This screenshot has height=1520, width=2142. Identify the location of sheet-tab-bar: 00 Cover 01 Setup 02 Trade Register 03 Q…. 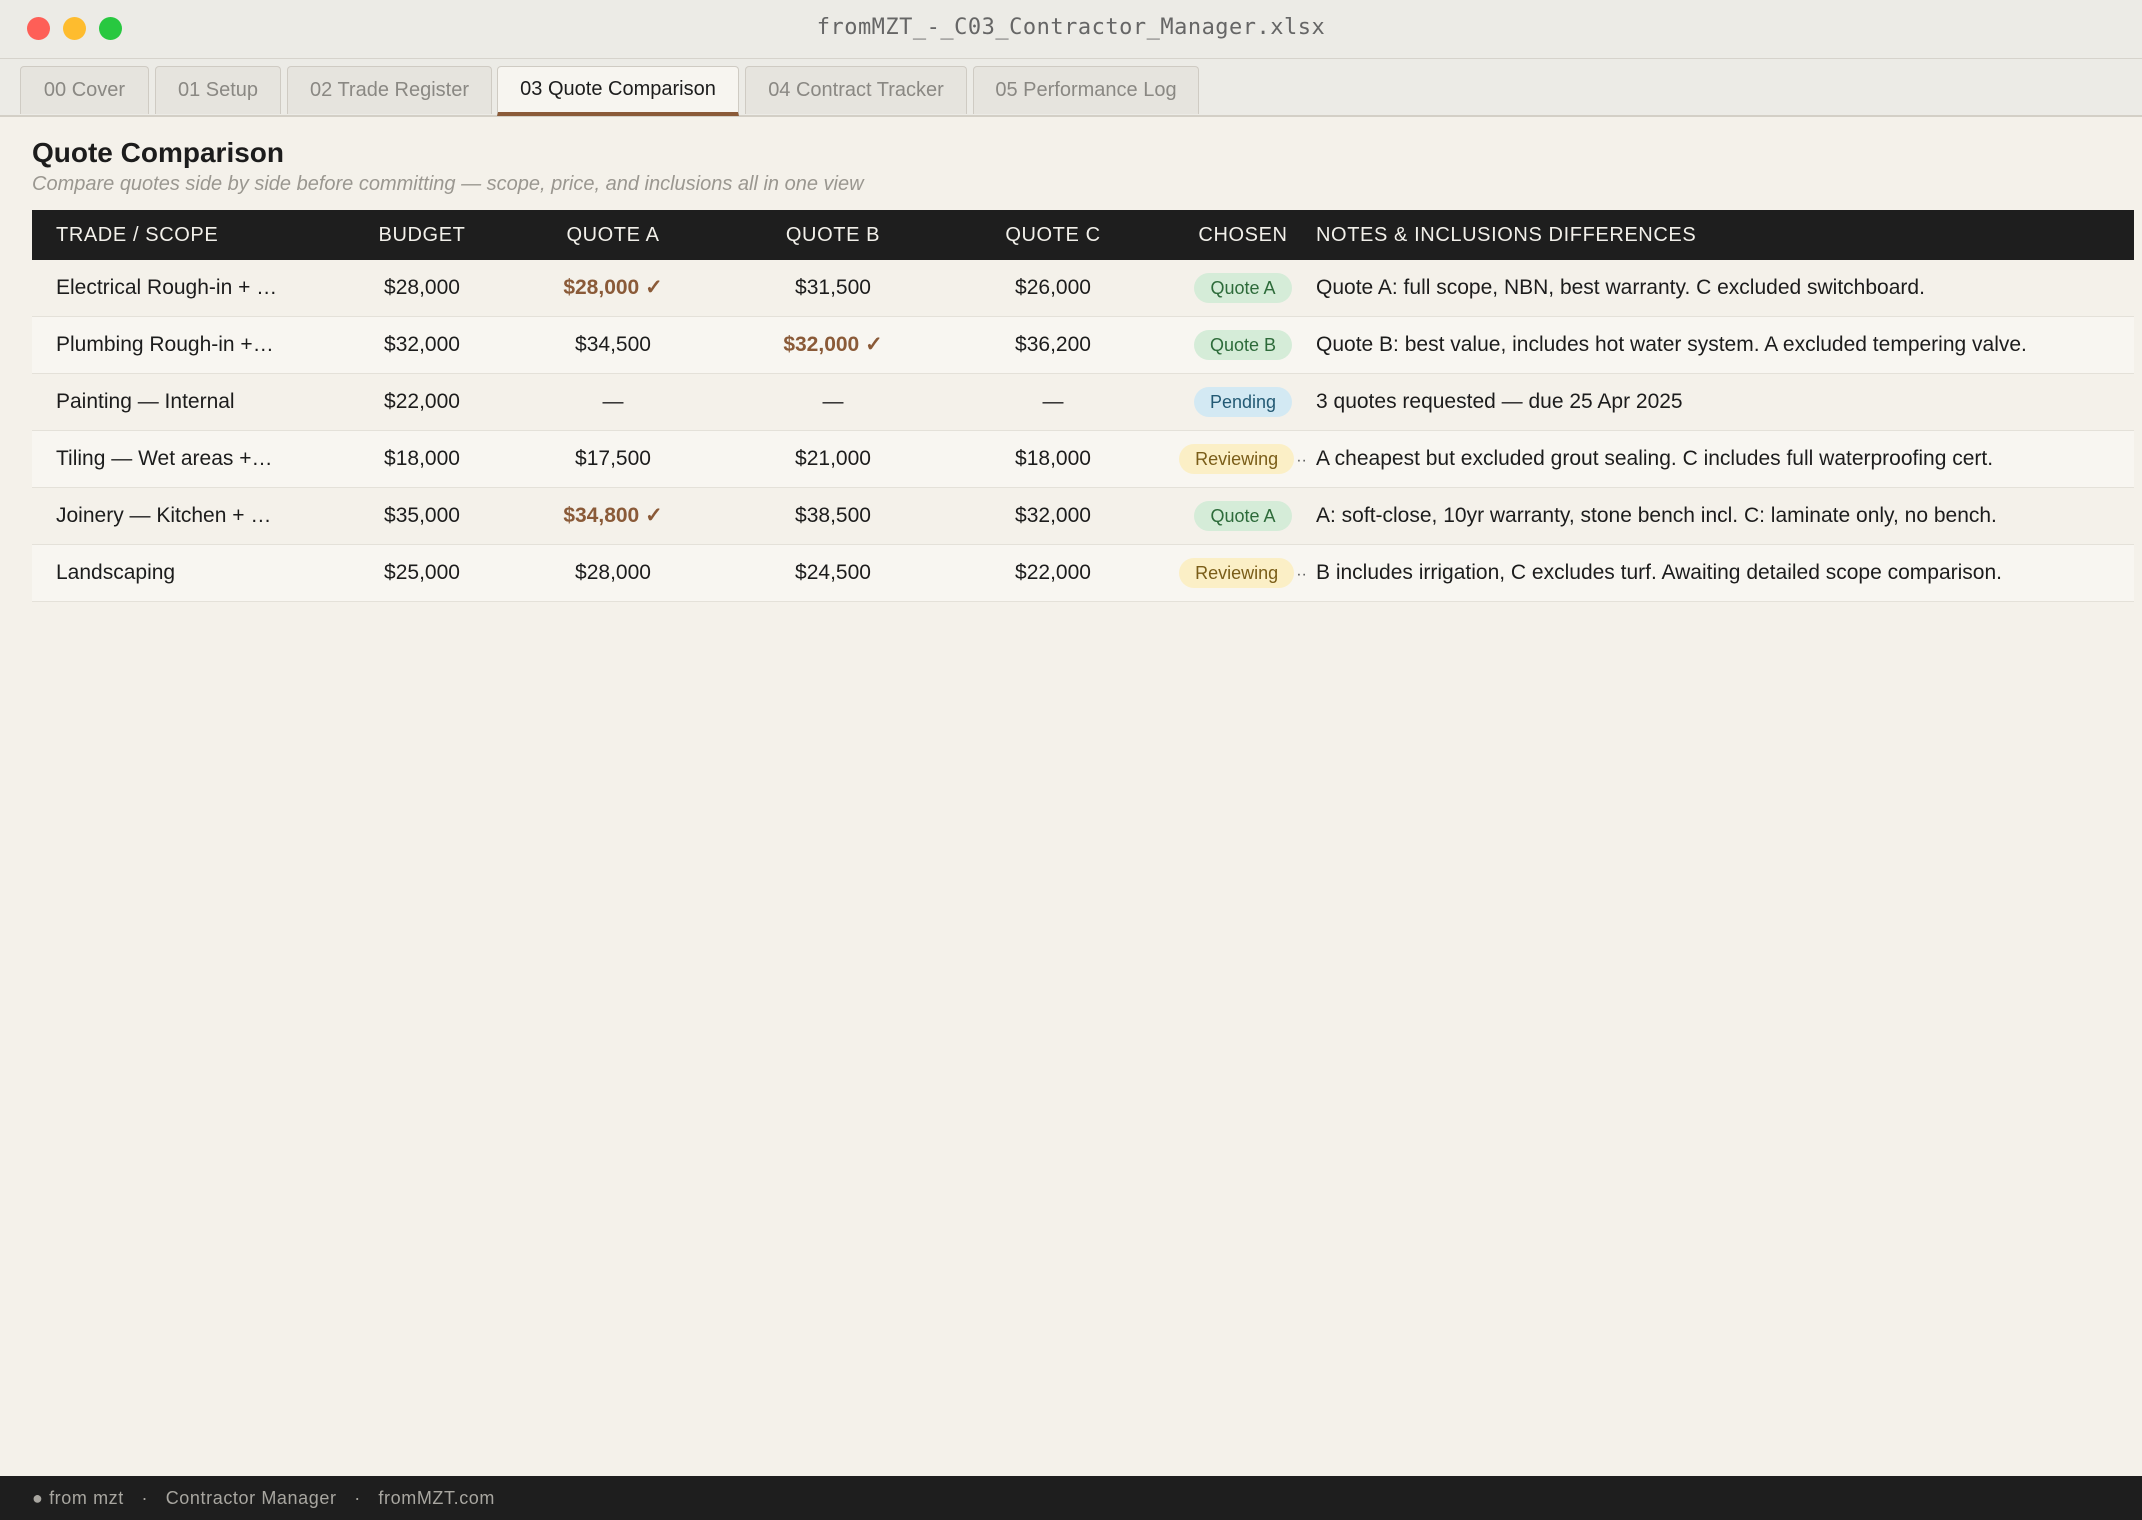
(1071, 88).